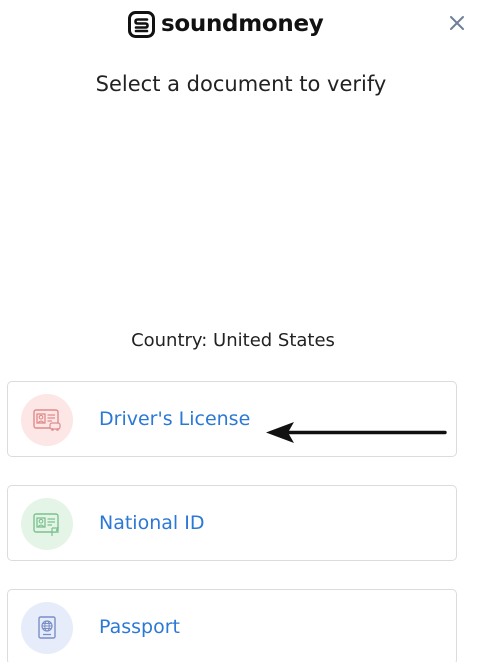 The image size is (482, 662). I want to click on national-id-icon, so click(46, 524).